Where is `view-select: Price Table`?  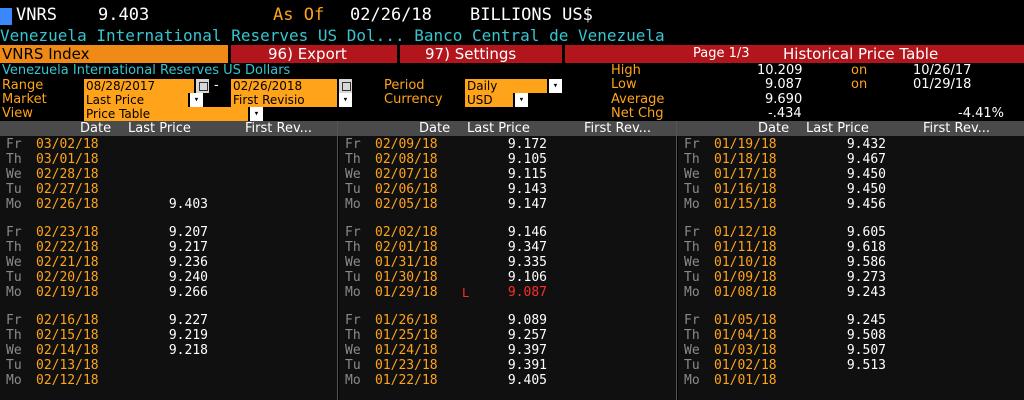 view-select: Price Table is located at coordinates (166, 114).